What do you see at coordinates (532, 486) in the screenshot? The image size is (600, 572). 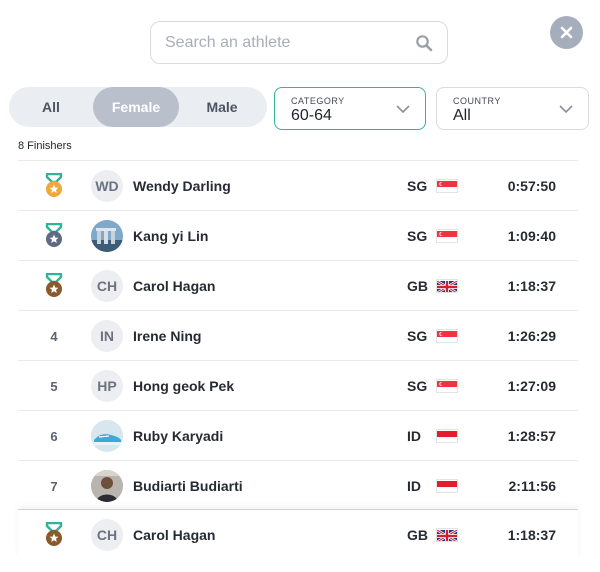 I see `finish-time: 2:11:56` at bounding box center [532, 486].